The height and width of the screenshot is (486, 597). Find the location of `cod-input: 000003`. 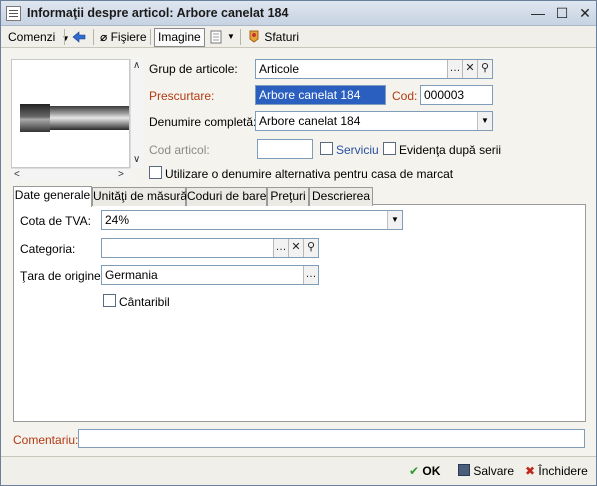

cod-input: 000003 is located at coordinates (456, 95).